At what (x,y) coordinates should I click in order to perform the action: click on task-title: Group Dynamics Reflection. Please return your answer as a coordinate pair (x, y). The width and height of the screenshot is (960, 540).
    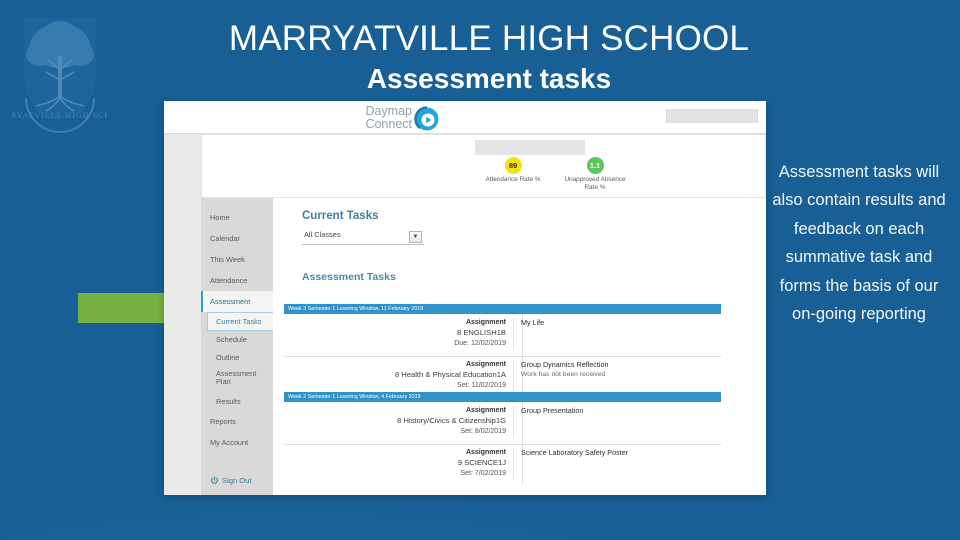
    Looking at the image, I should click on (565, 364).